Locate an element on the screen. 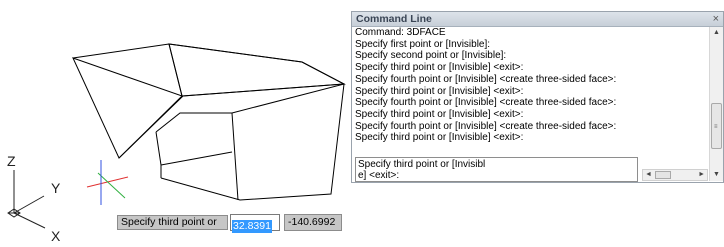 This screenshot has width=724, height=247. crosshair-cursor is located at coordinates (107, 182).